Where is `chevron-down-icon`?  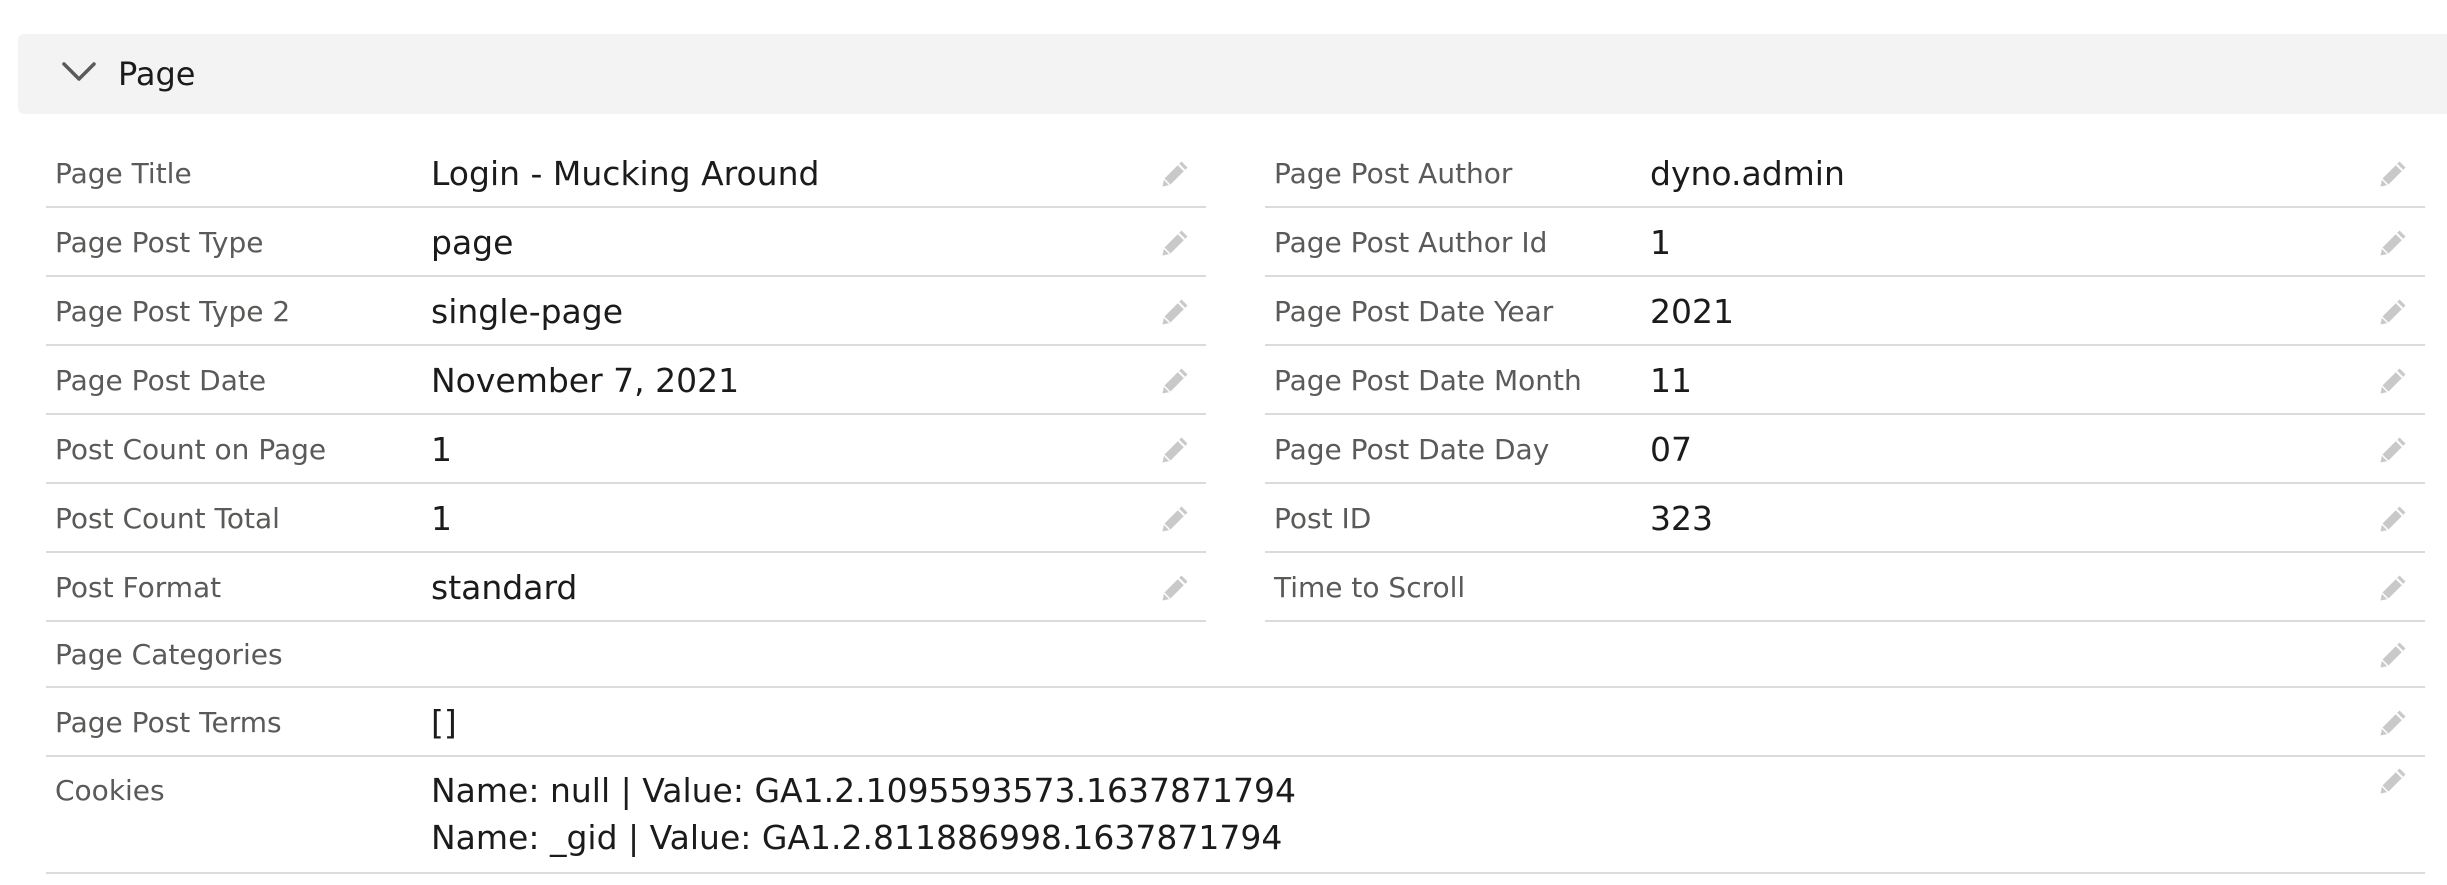 chevron-down-icon is located at coordinates (79, 72).